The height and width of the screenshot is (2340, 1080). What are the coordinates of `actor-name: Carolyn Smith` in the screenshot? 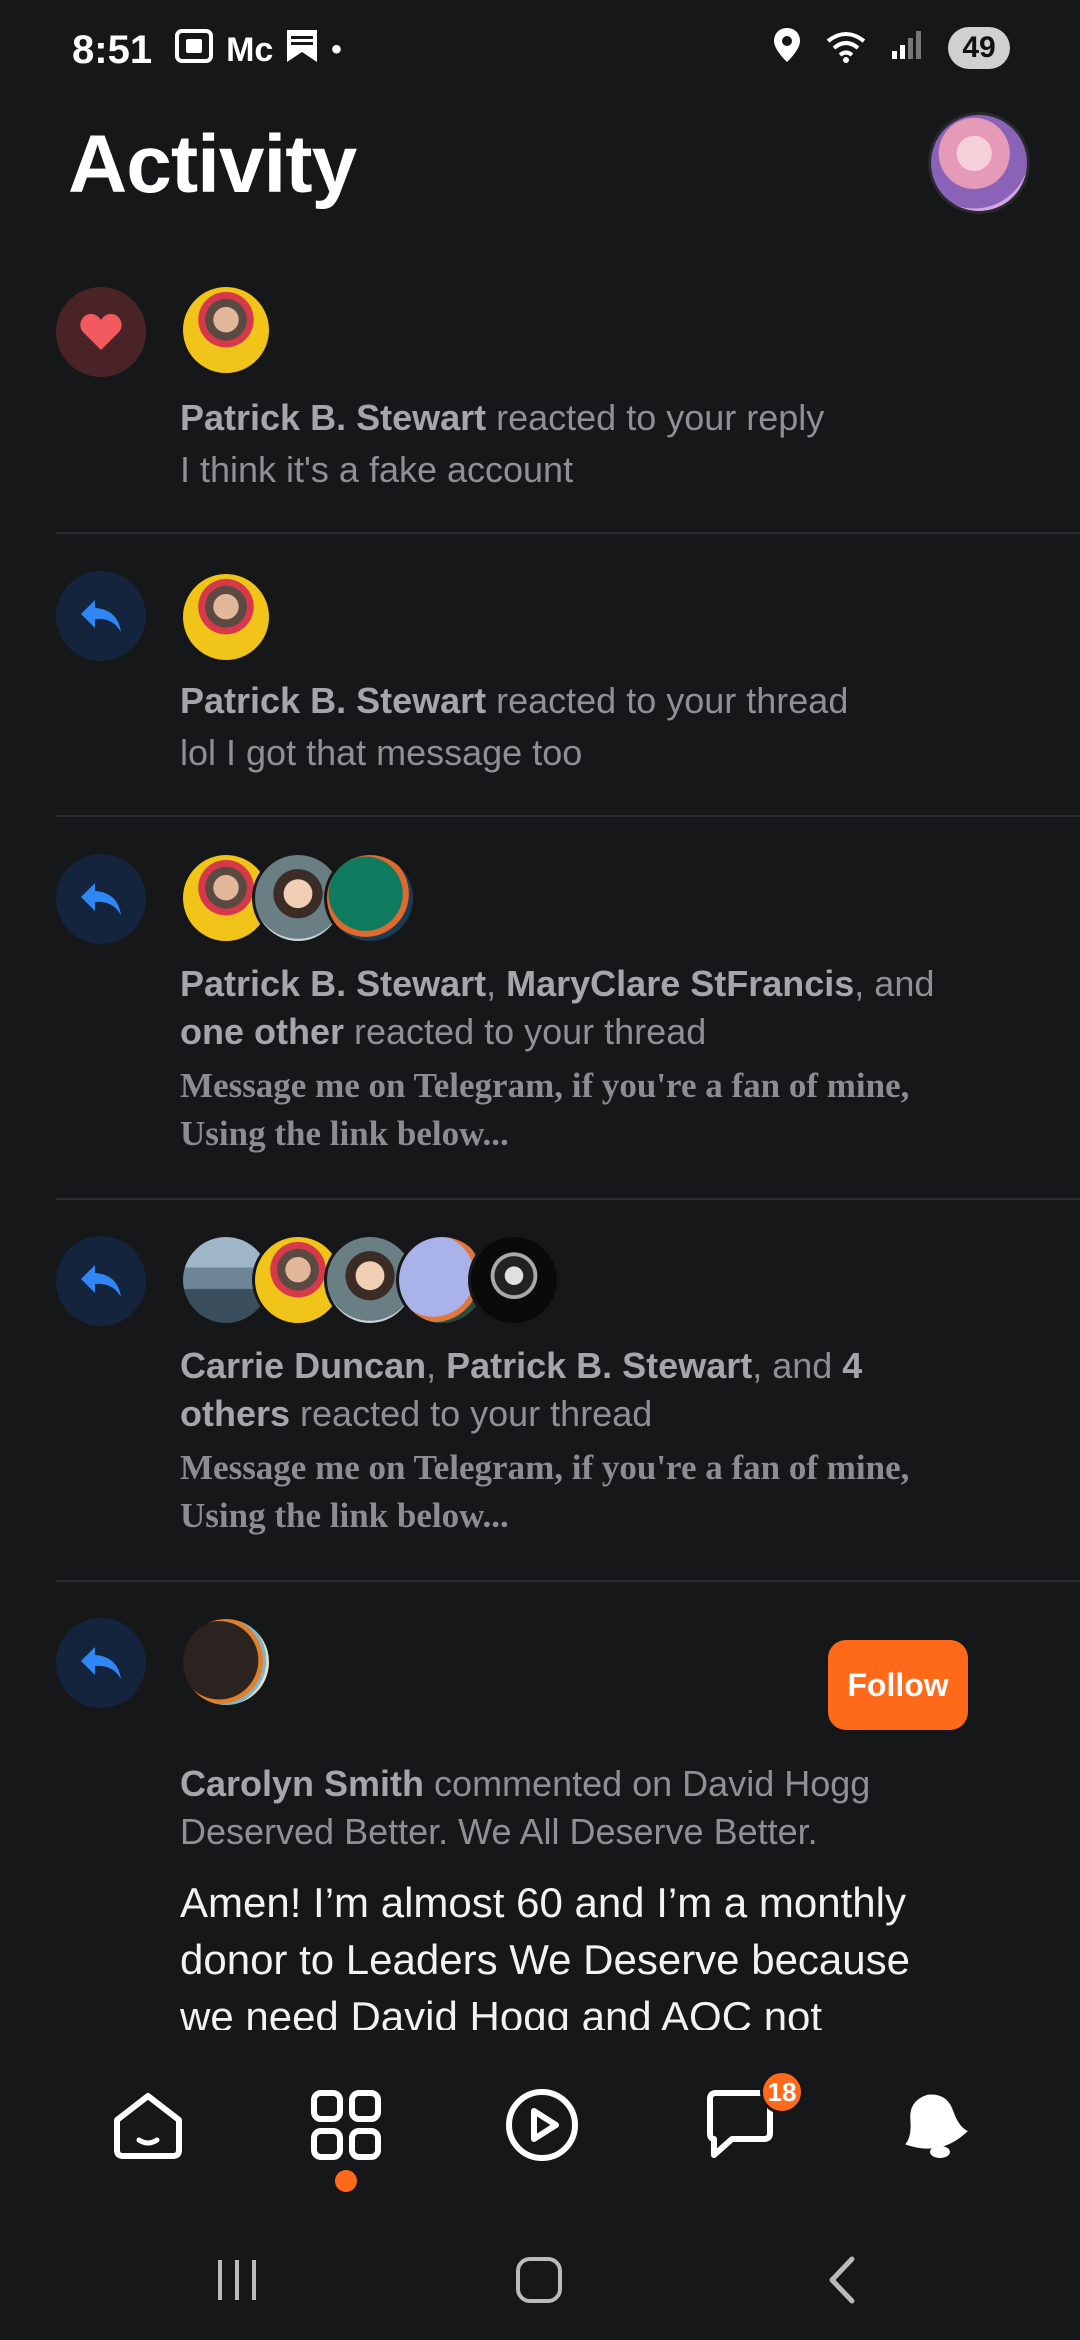 It's located at (302, 1783).